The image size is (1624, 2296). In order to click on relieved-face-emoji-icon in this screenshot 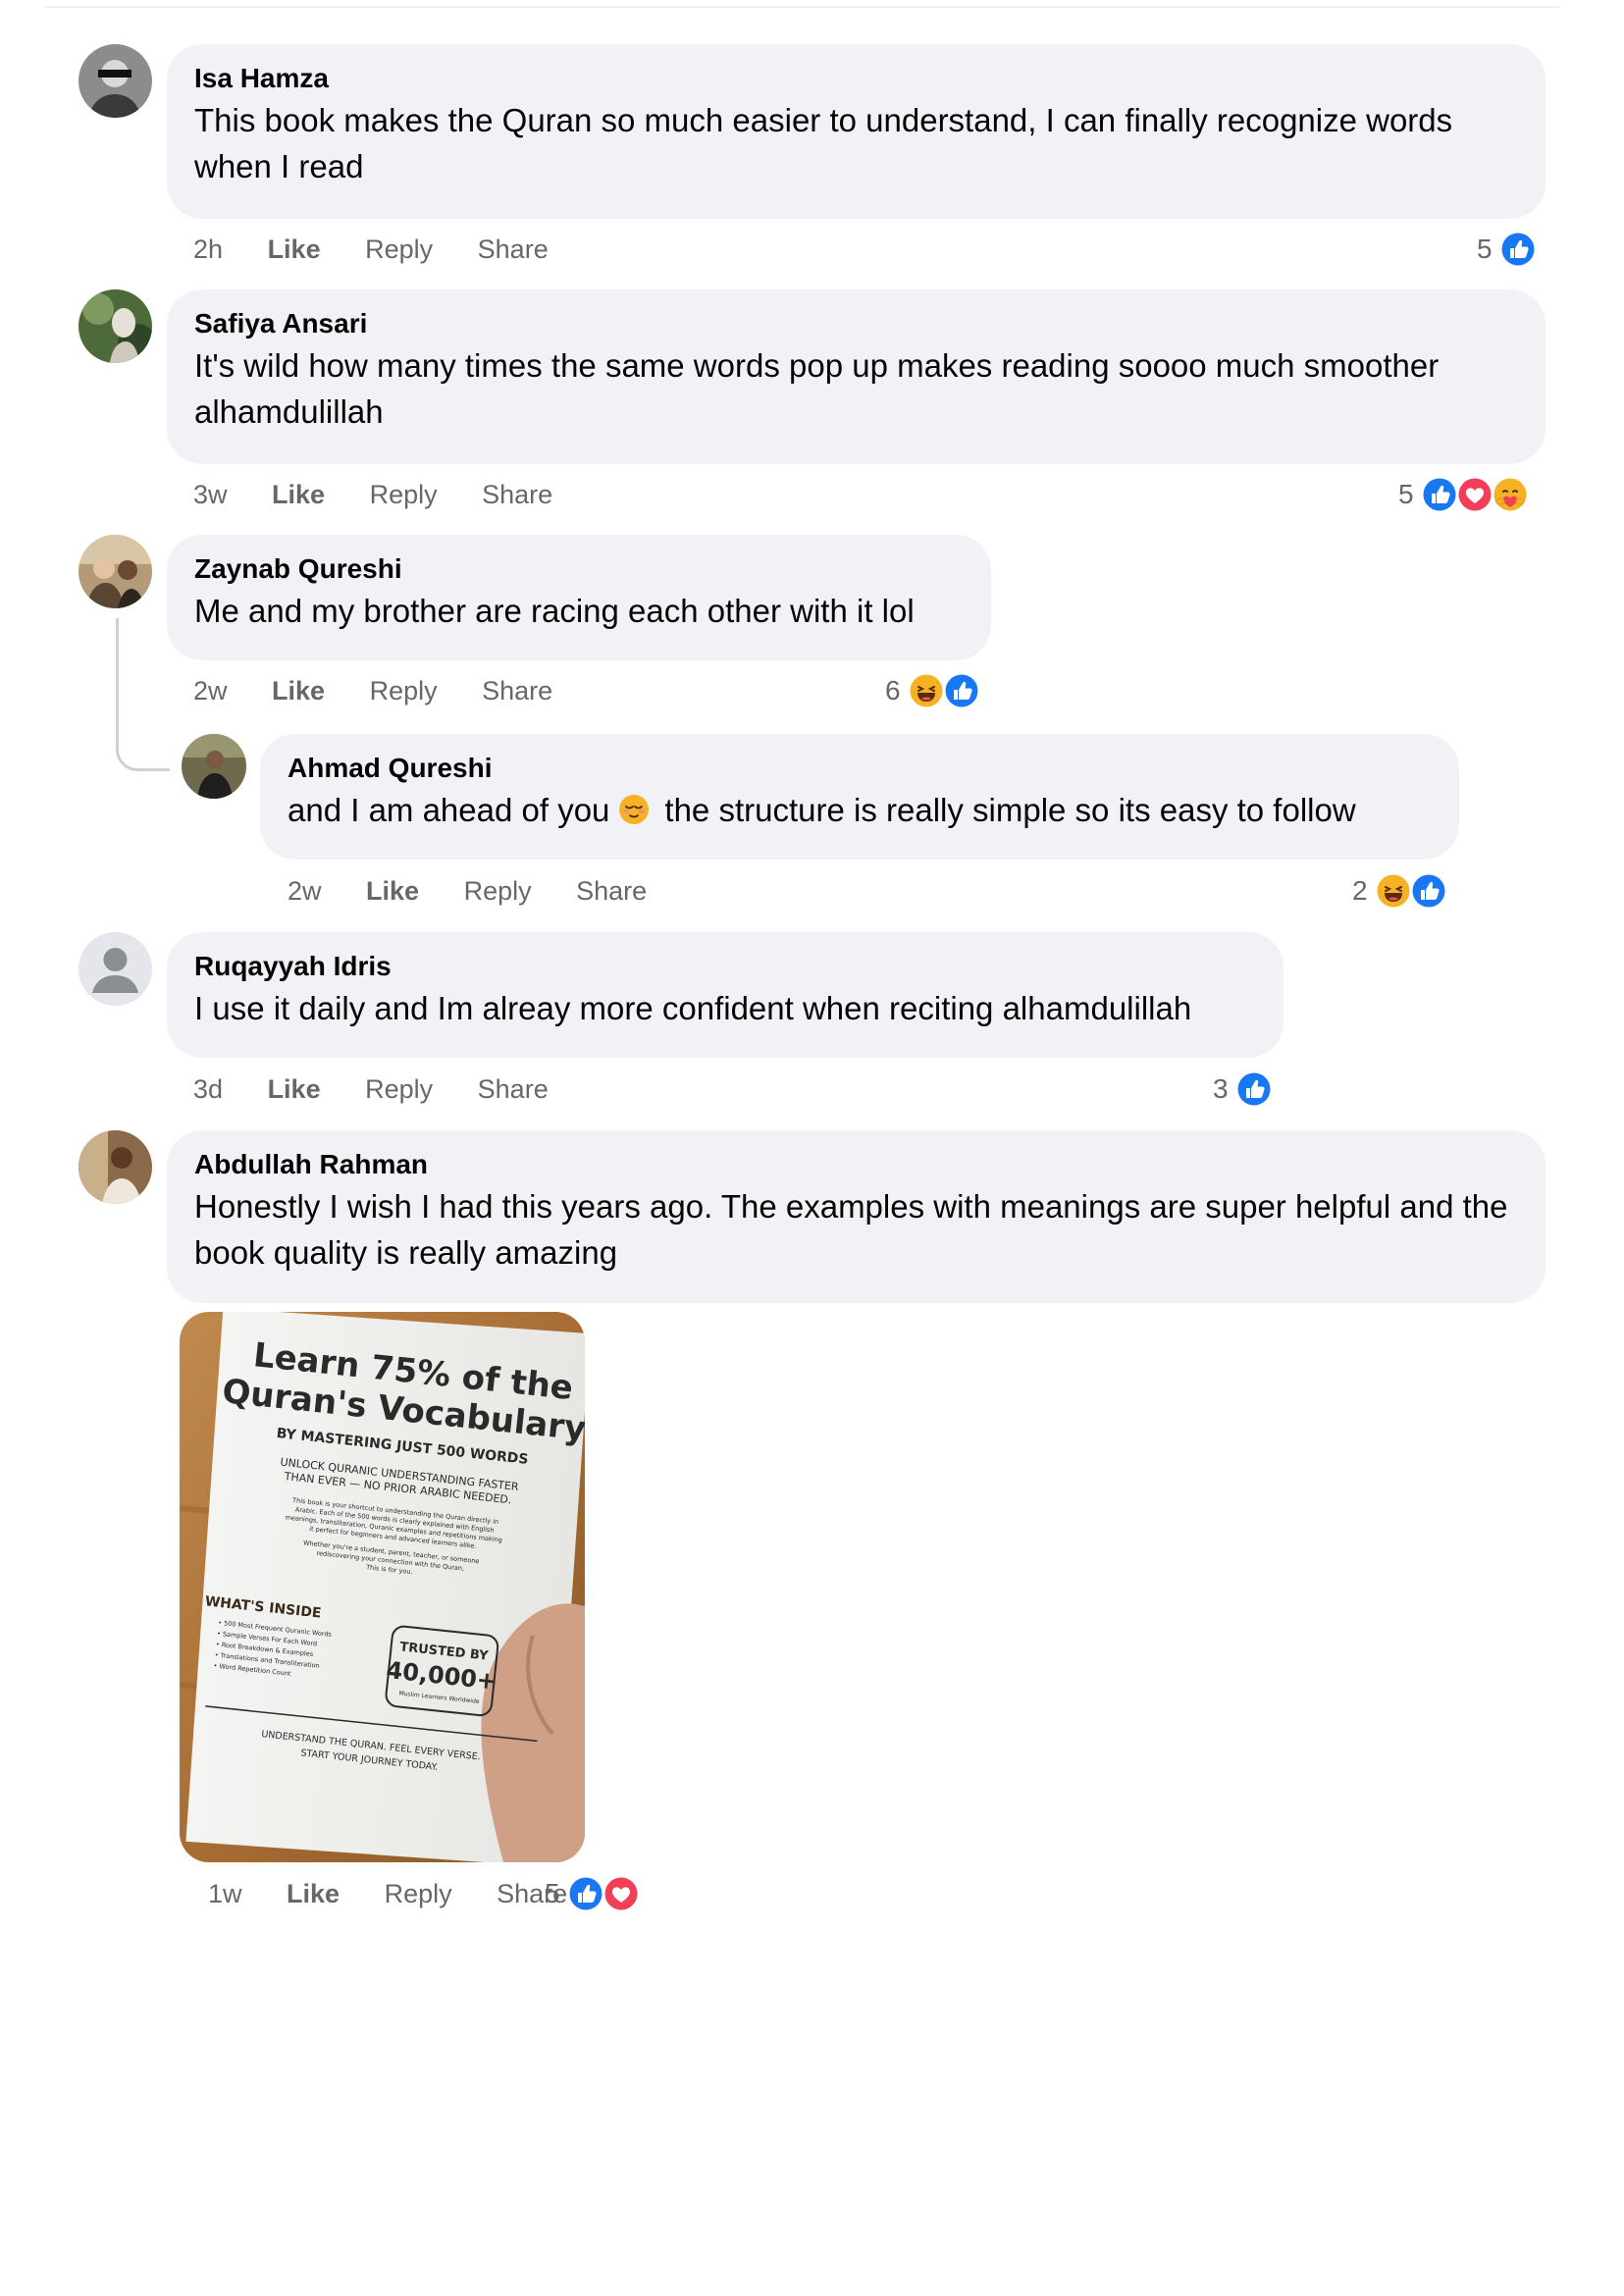, I will do `click(634, 809)`.